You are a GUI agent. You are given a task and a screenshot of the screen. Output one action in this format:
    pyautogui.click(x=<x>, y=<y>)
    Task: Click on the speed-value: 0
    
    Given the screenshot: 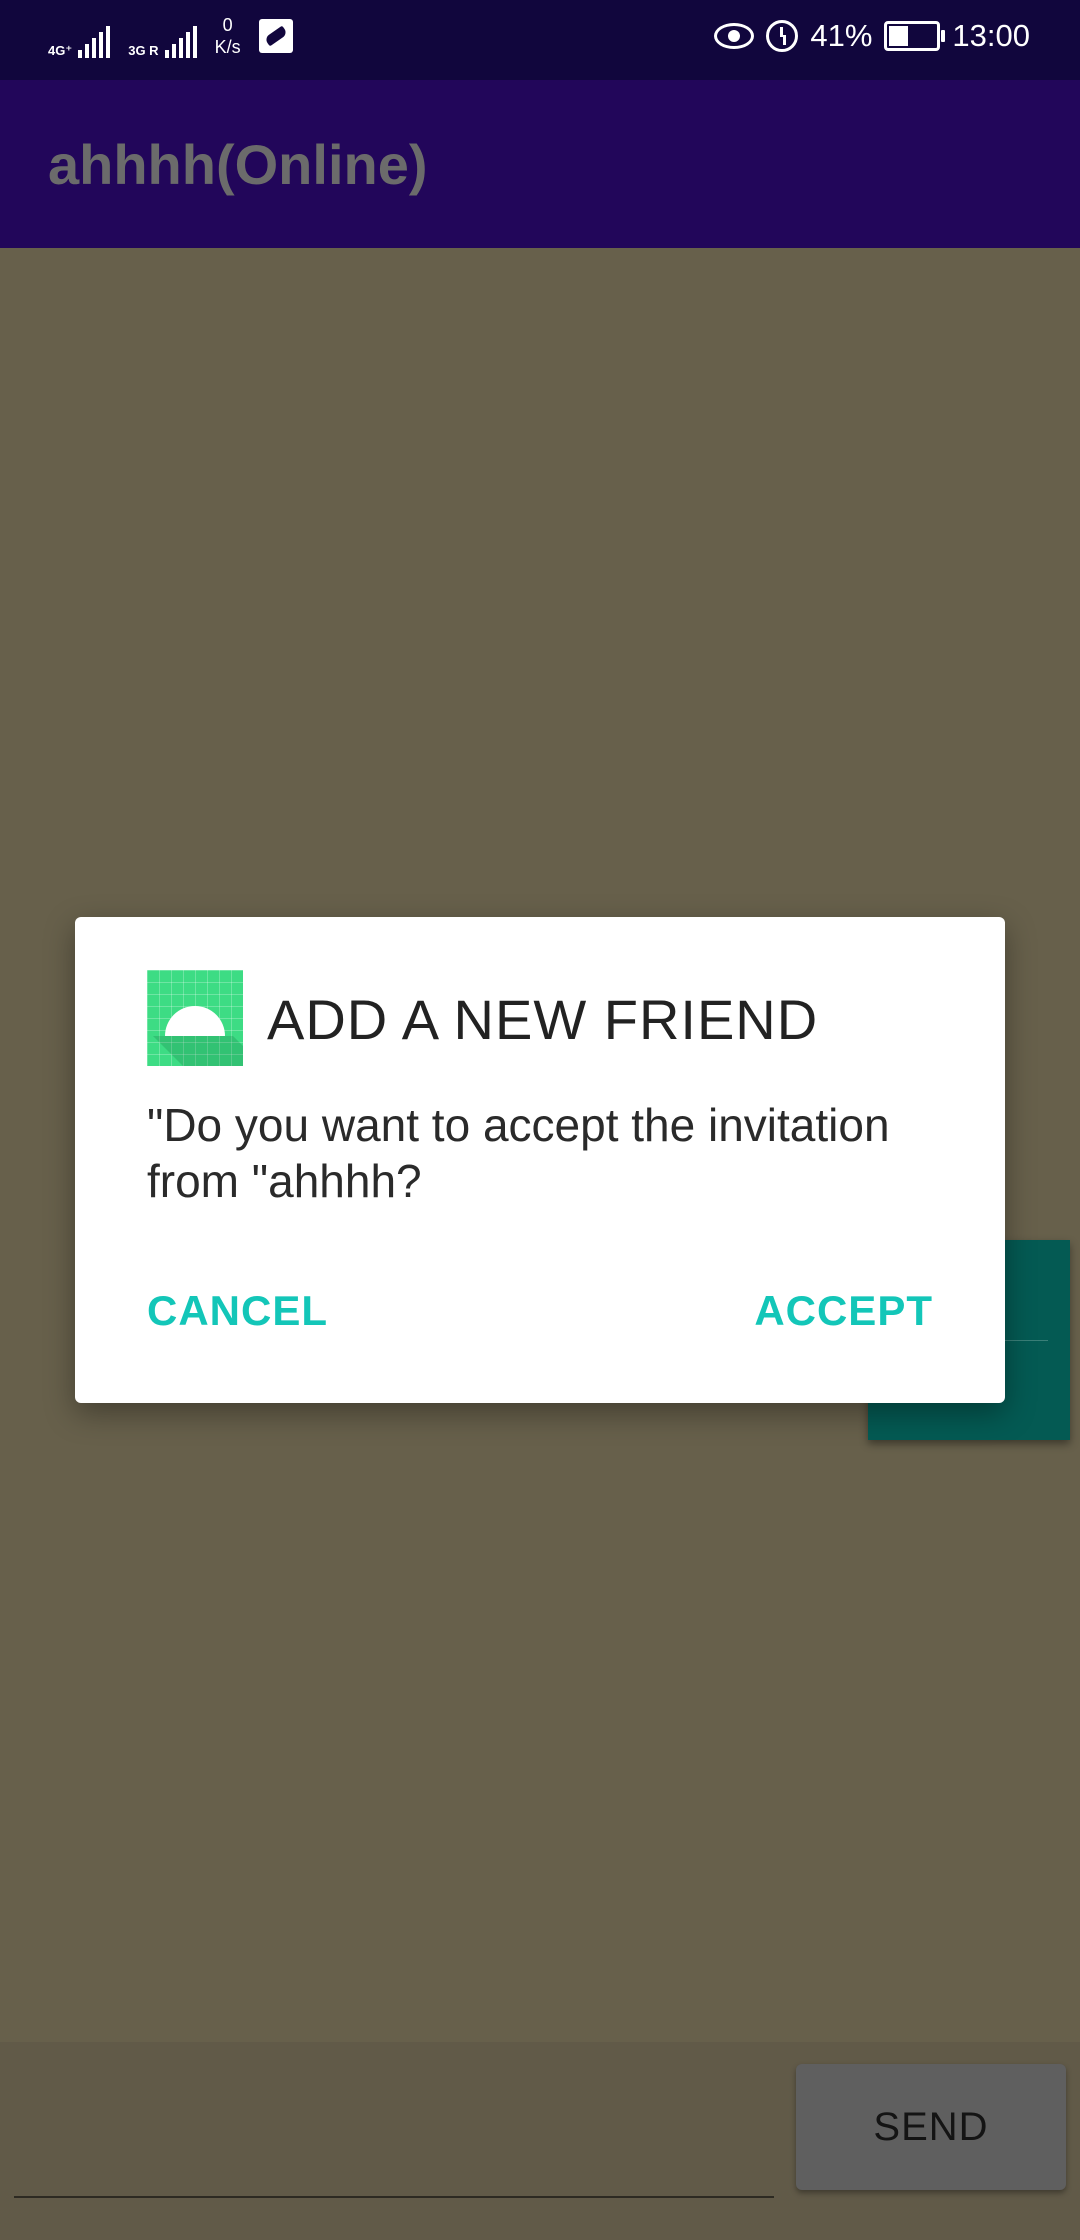 What is the action you would take?
    pyautogui.click(x=227, y=25)
    